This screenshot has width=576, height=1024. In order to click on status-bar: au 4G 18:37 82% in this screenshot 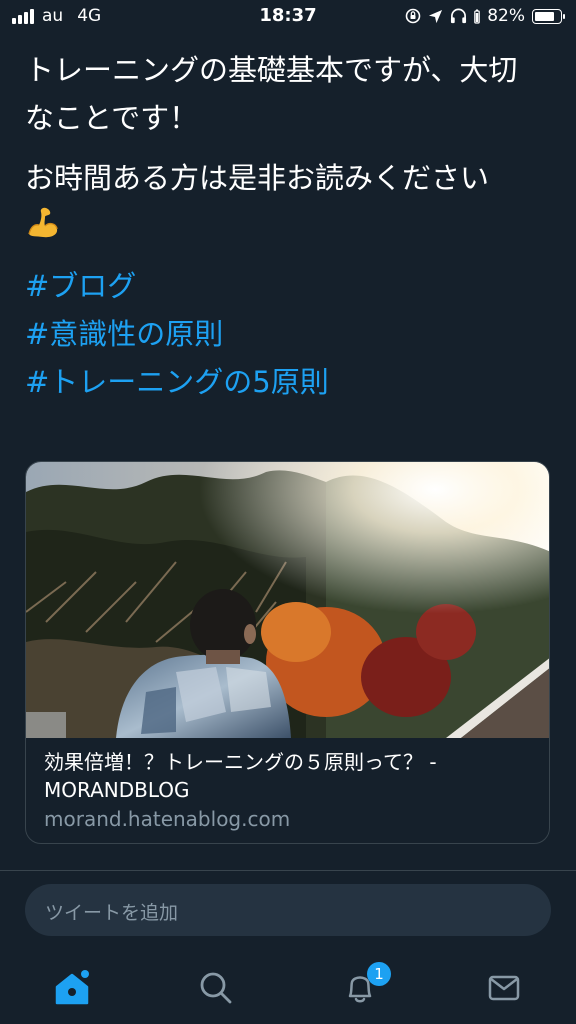, I will do `click(288, 16)`.